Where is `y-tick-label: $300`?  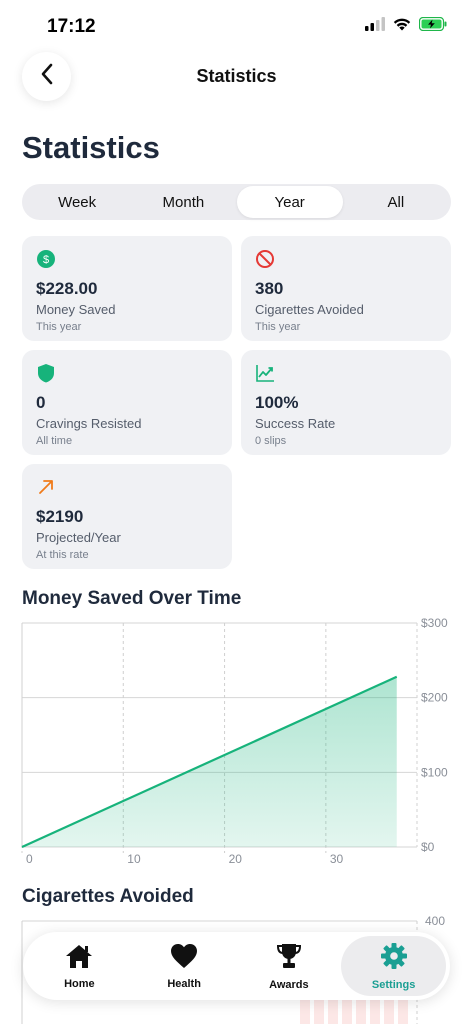
y-tick-label: $300 is located at coordinates (434, 623).